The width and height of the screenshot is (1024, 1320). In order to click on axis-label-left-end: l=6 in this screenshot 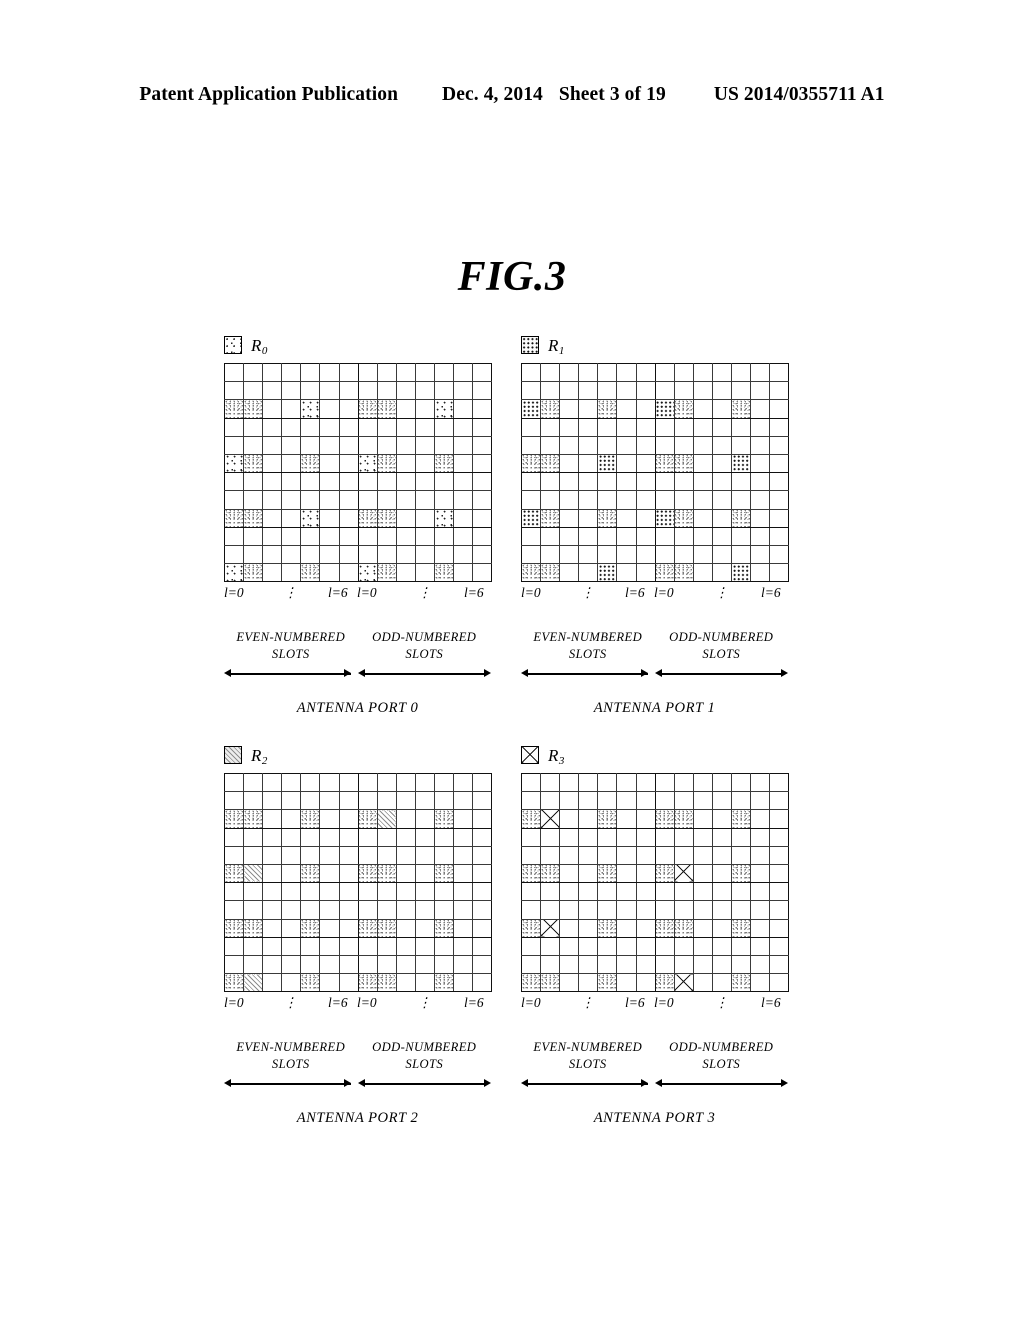, I will do `click(338, 1003)`.